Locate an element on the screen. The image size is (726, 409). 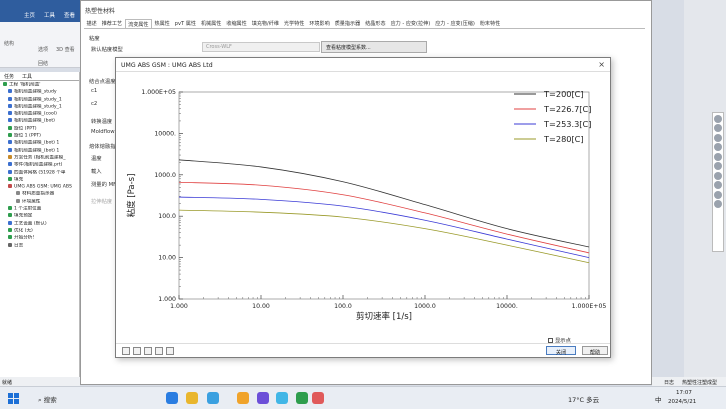
tree-item: 填充 is located at coordinates (39, 180).